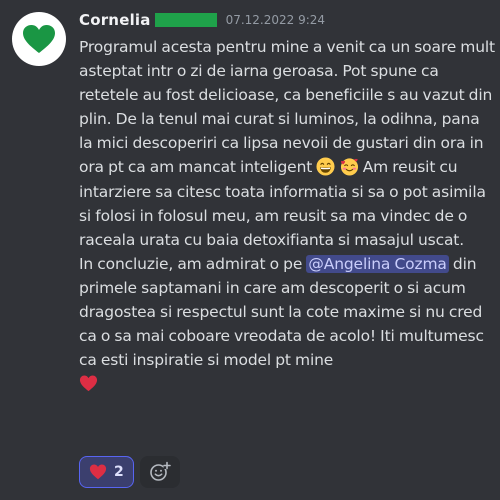 The width and height of the screenshot is (500, 500). I want to click on red-heart-emoji, so click(88, 383).